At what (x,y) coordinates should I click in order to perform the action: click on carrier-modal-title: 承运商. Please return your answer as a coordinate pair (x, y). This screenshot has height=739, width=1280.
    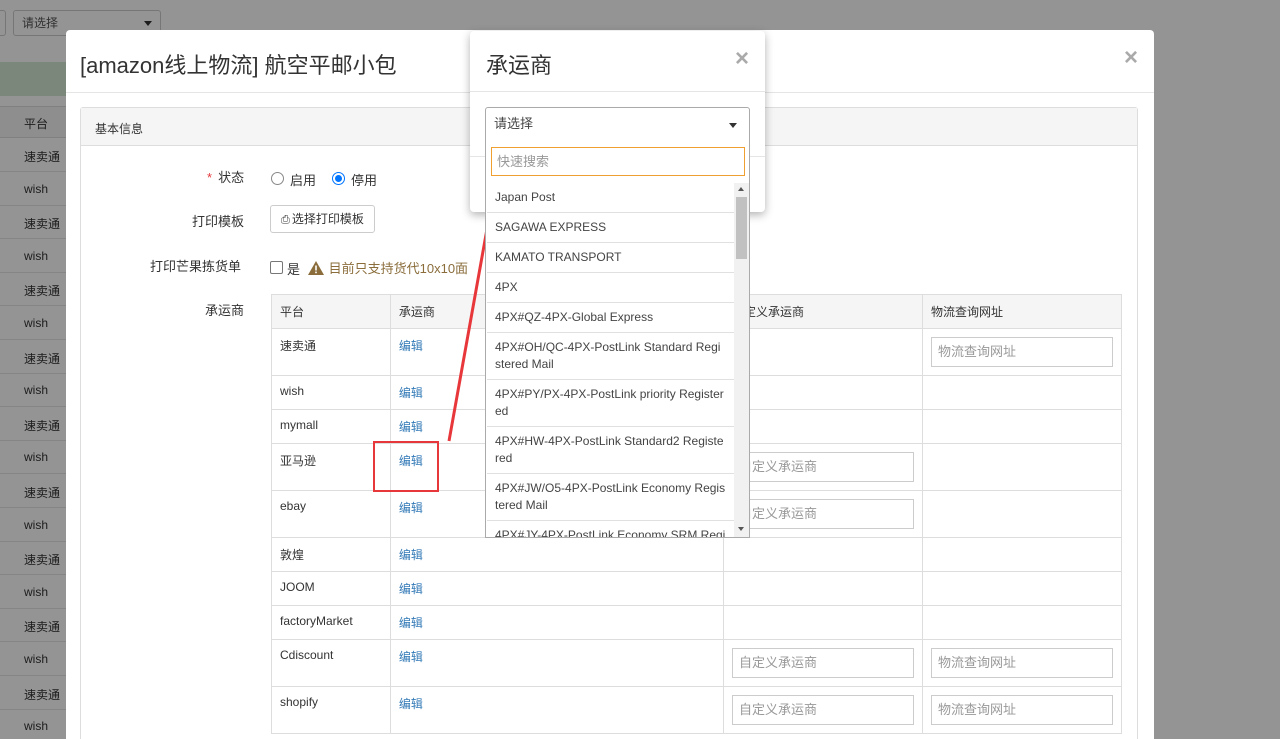
    Looking at the image, I should click on (519, 65).